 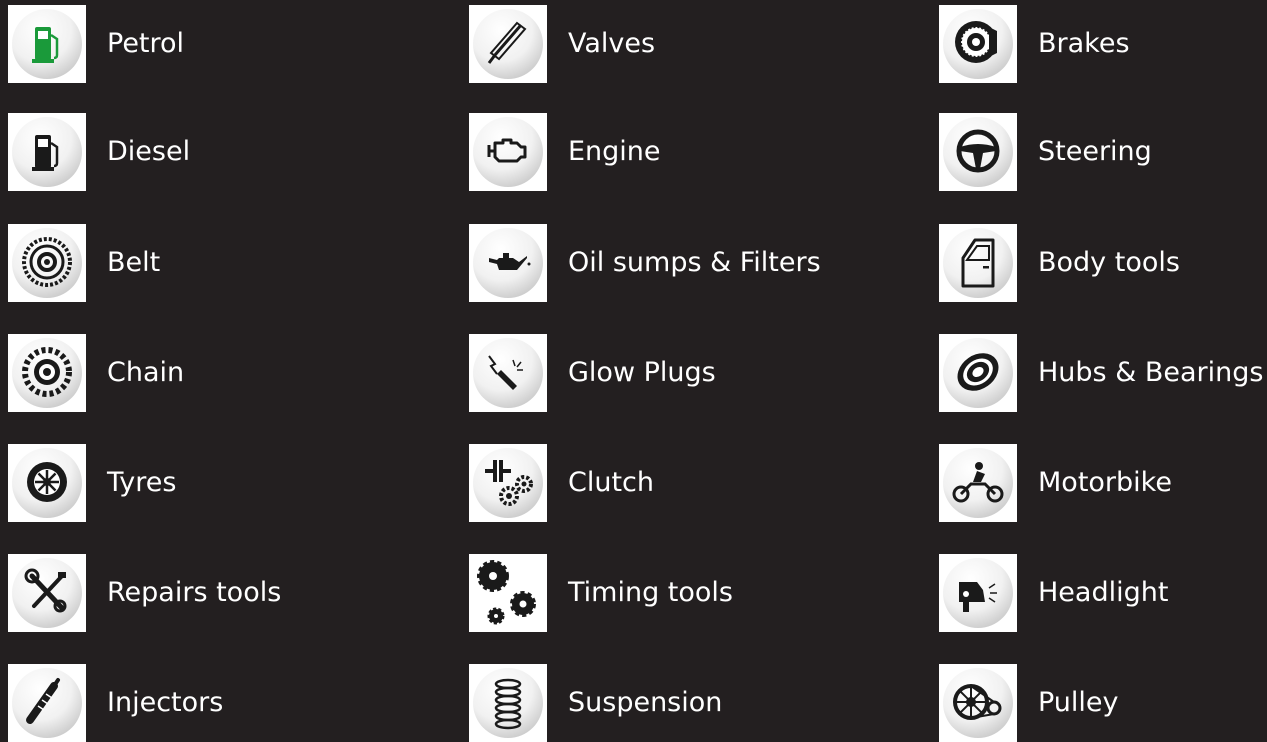 I want to click on category-label: Headlight, so click(x=1103, y=592).